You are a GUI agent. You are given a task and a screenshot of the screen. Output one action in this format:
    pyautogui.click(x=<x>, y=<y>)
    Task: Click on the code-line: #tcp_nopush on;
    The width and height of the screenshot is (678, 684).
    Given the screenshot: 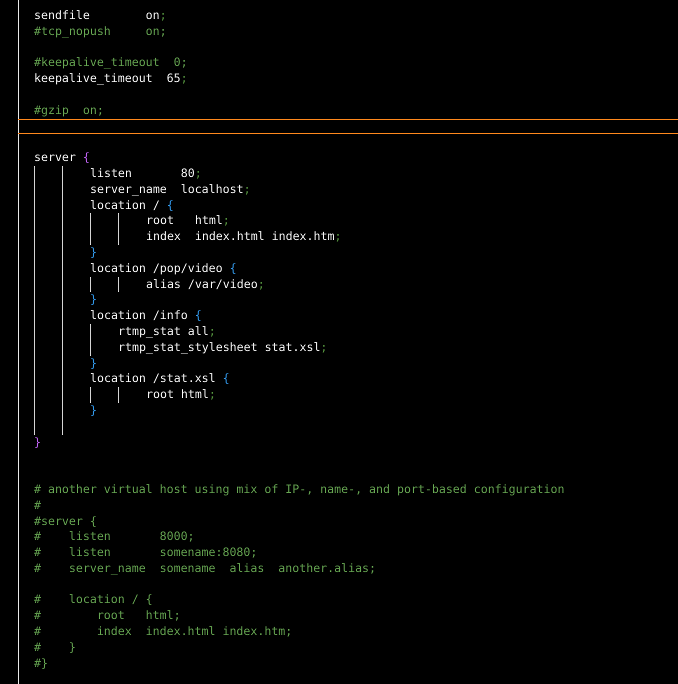 What is the action you would take?
    pyautogui.click(x=100, y=31)
    